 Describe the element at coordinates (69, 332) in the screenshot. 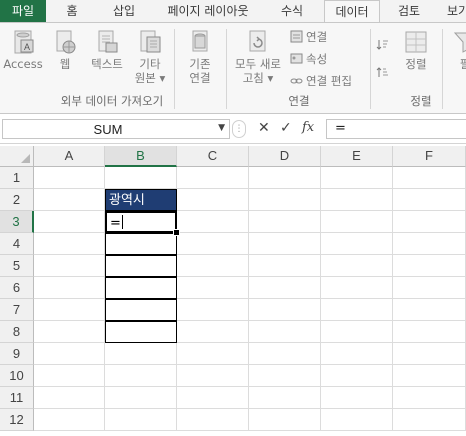

I see `cell-a8` at that location.